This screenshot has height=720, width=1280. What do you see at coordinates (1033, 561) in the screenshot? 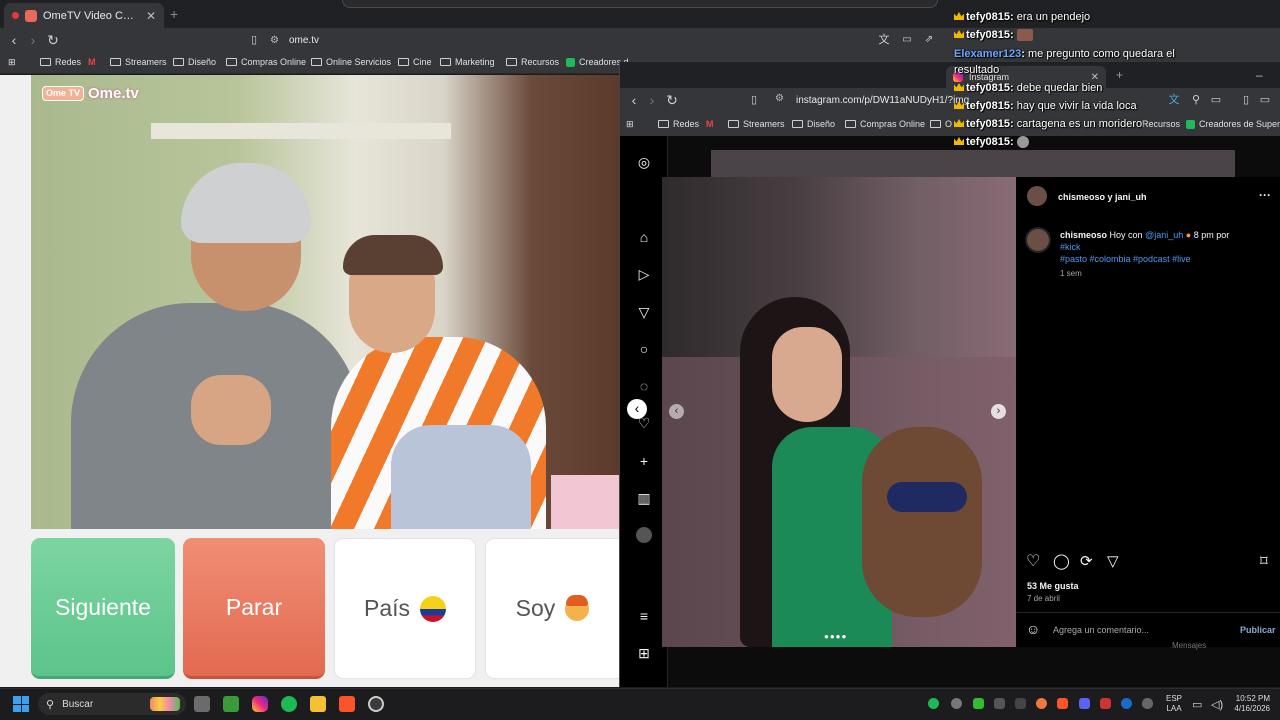
I see `like-icon: ♡` at bounding box center [1033, 561].